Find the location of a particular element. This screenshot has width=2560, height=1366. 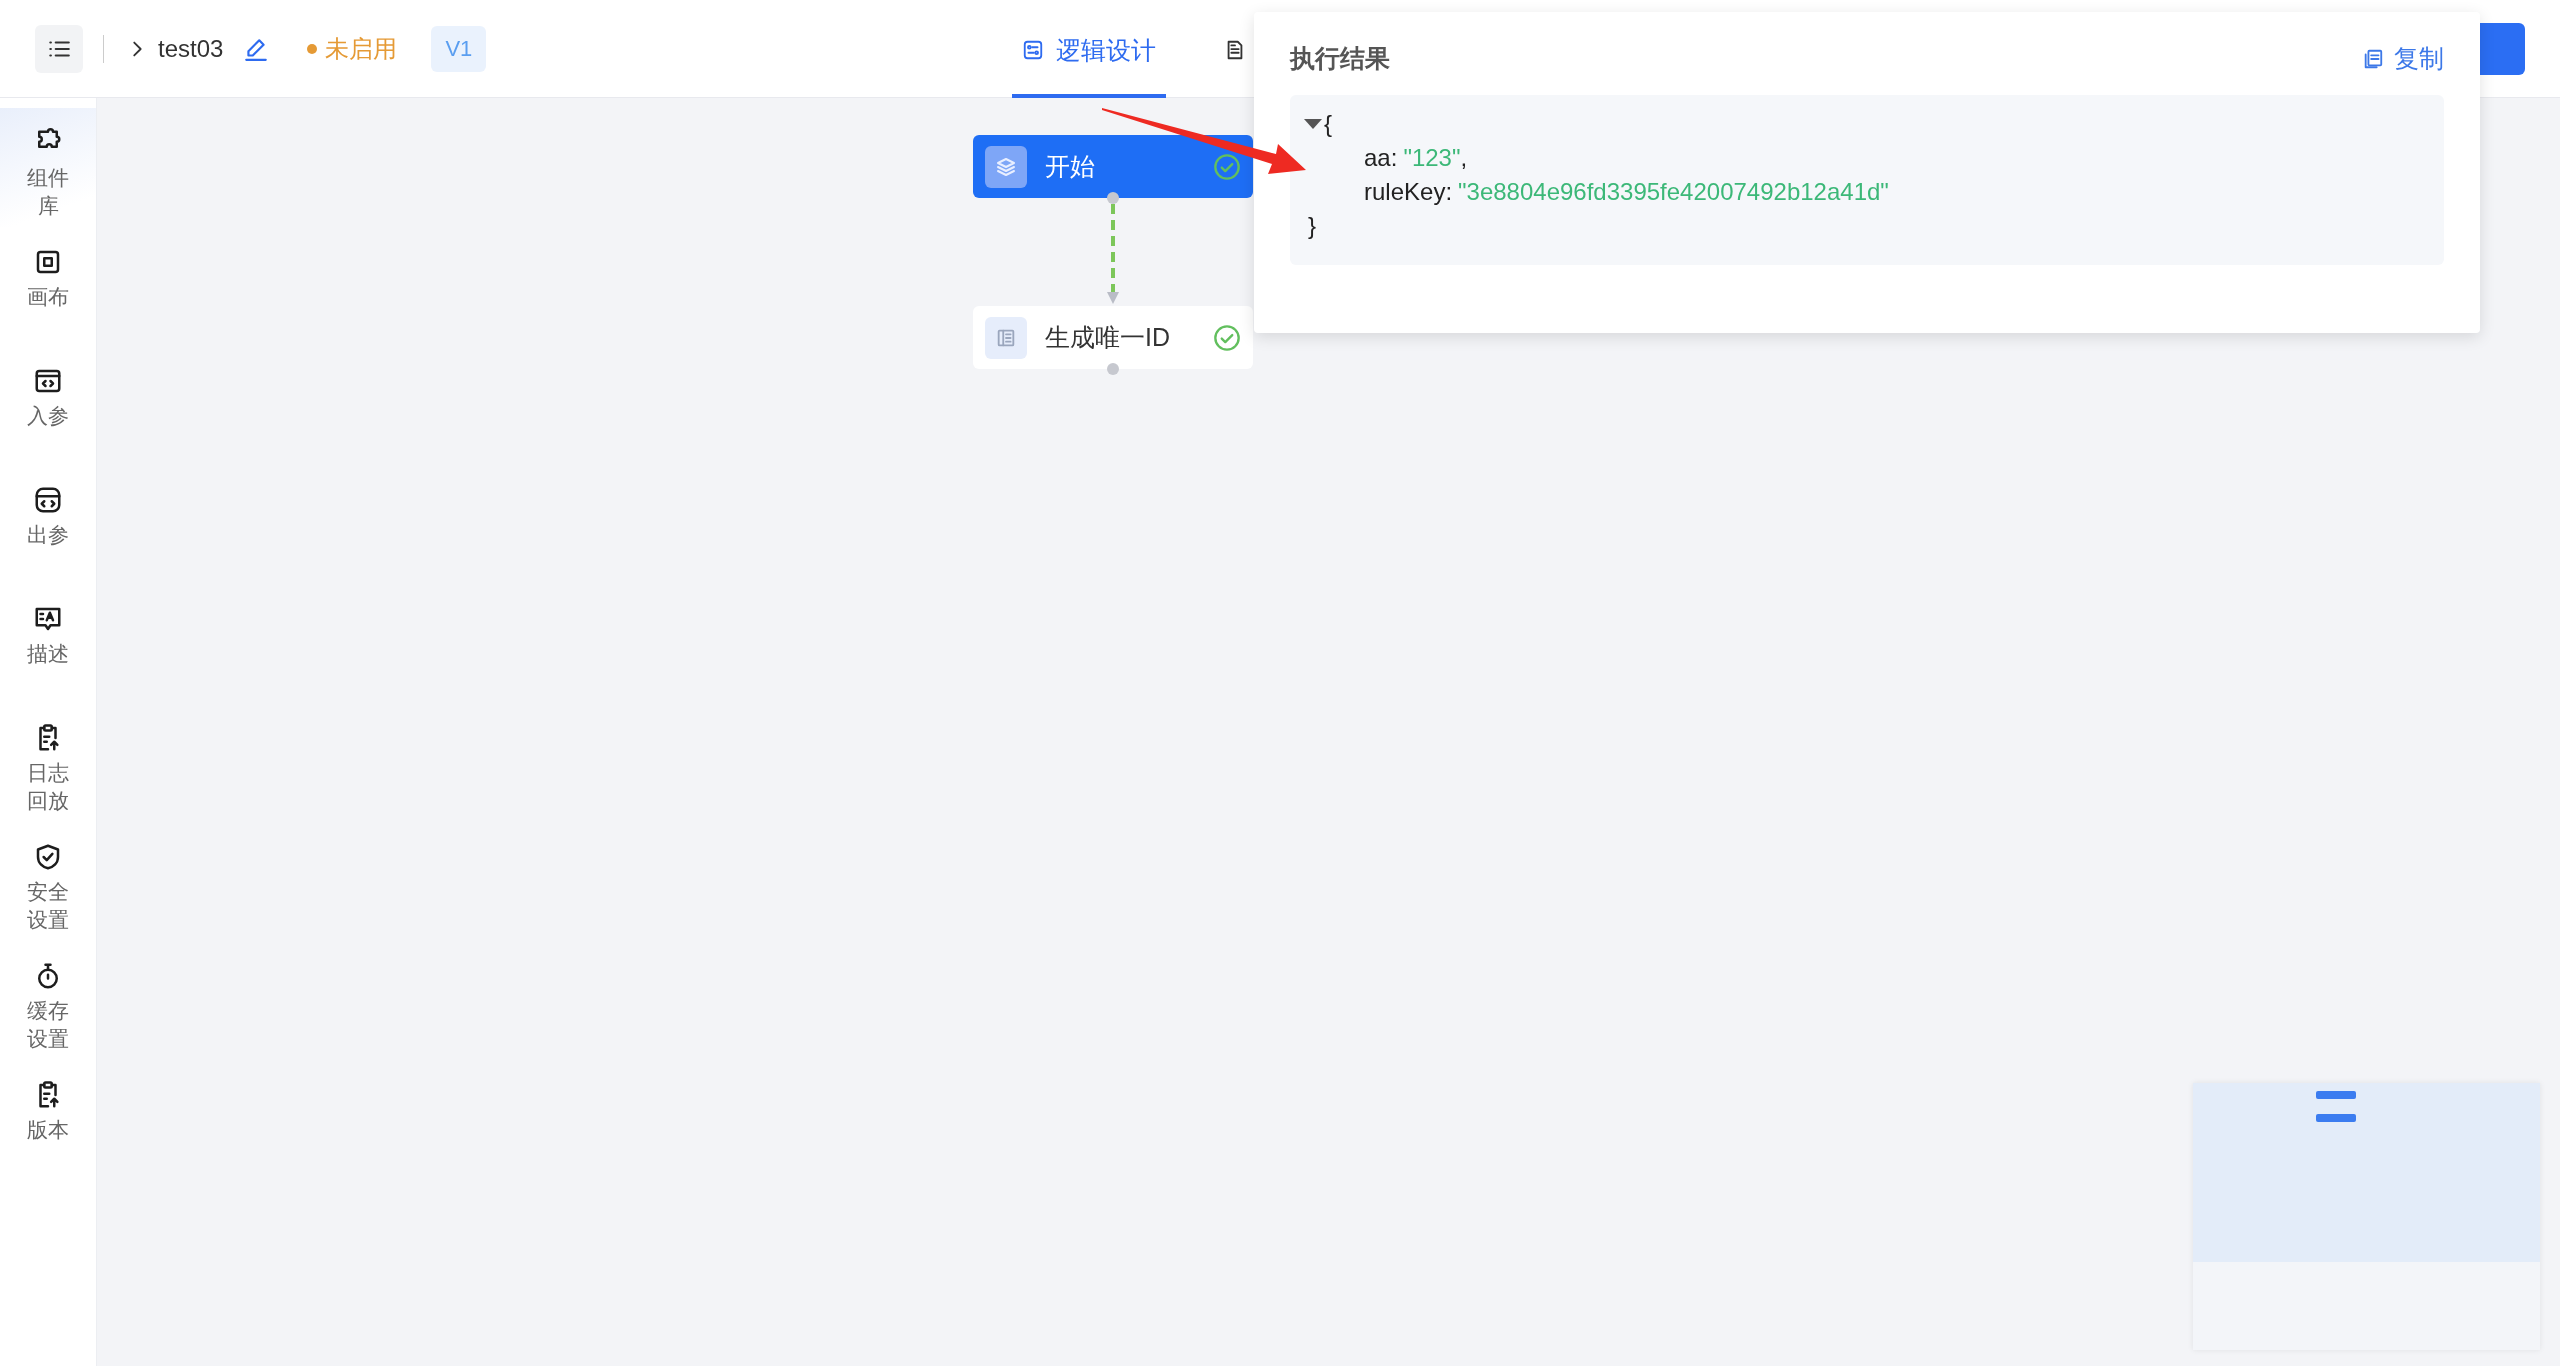

sidebar-item: 描述 is located at coordinates (48, 643).